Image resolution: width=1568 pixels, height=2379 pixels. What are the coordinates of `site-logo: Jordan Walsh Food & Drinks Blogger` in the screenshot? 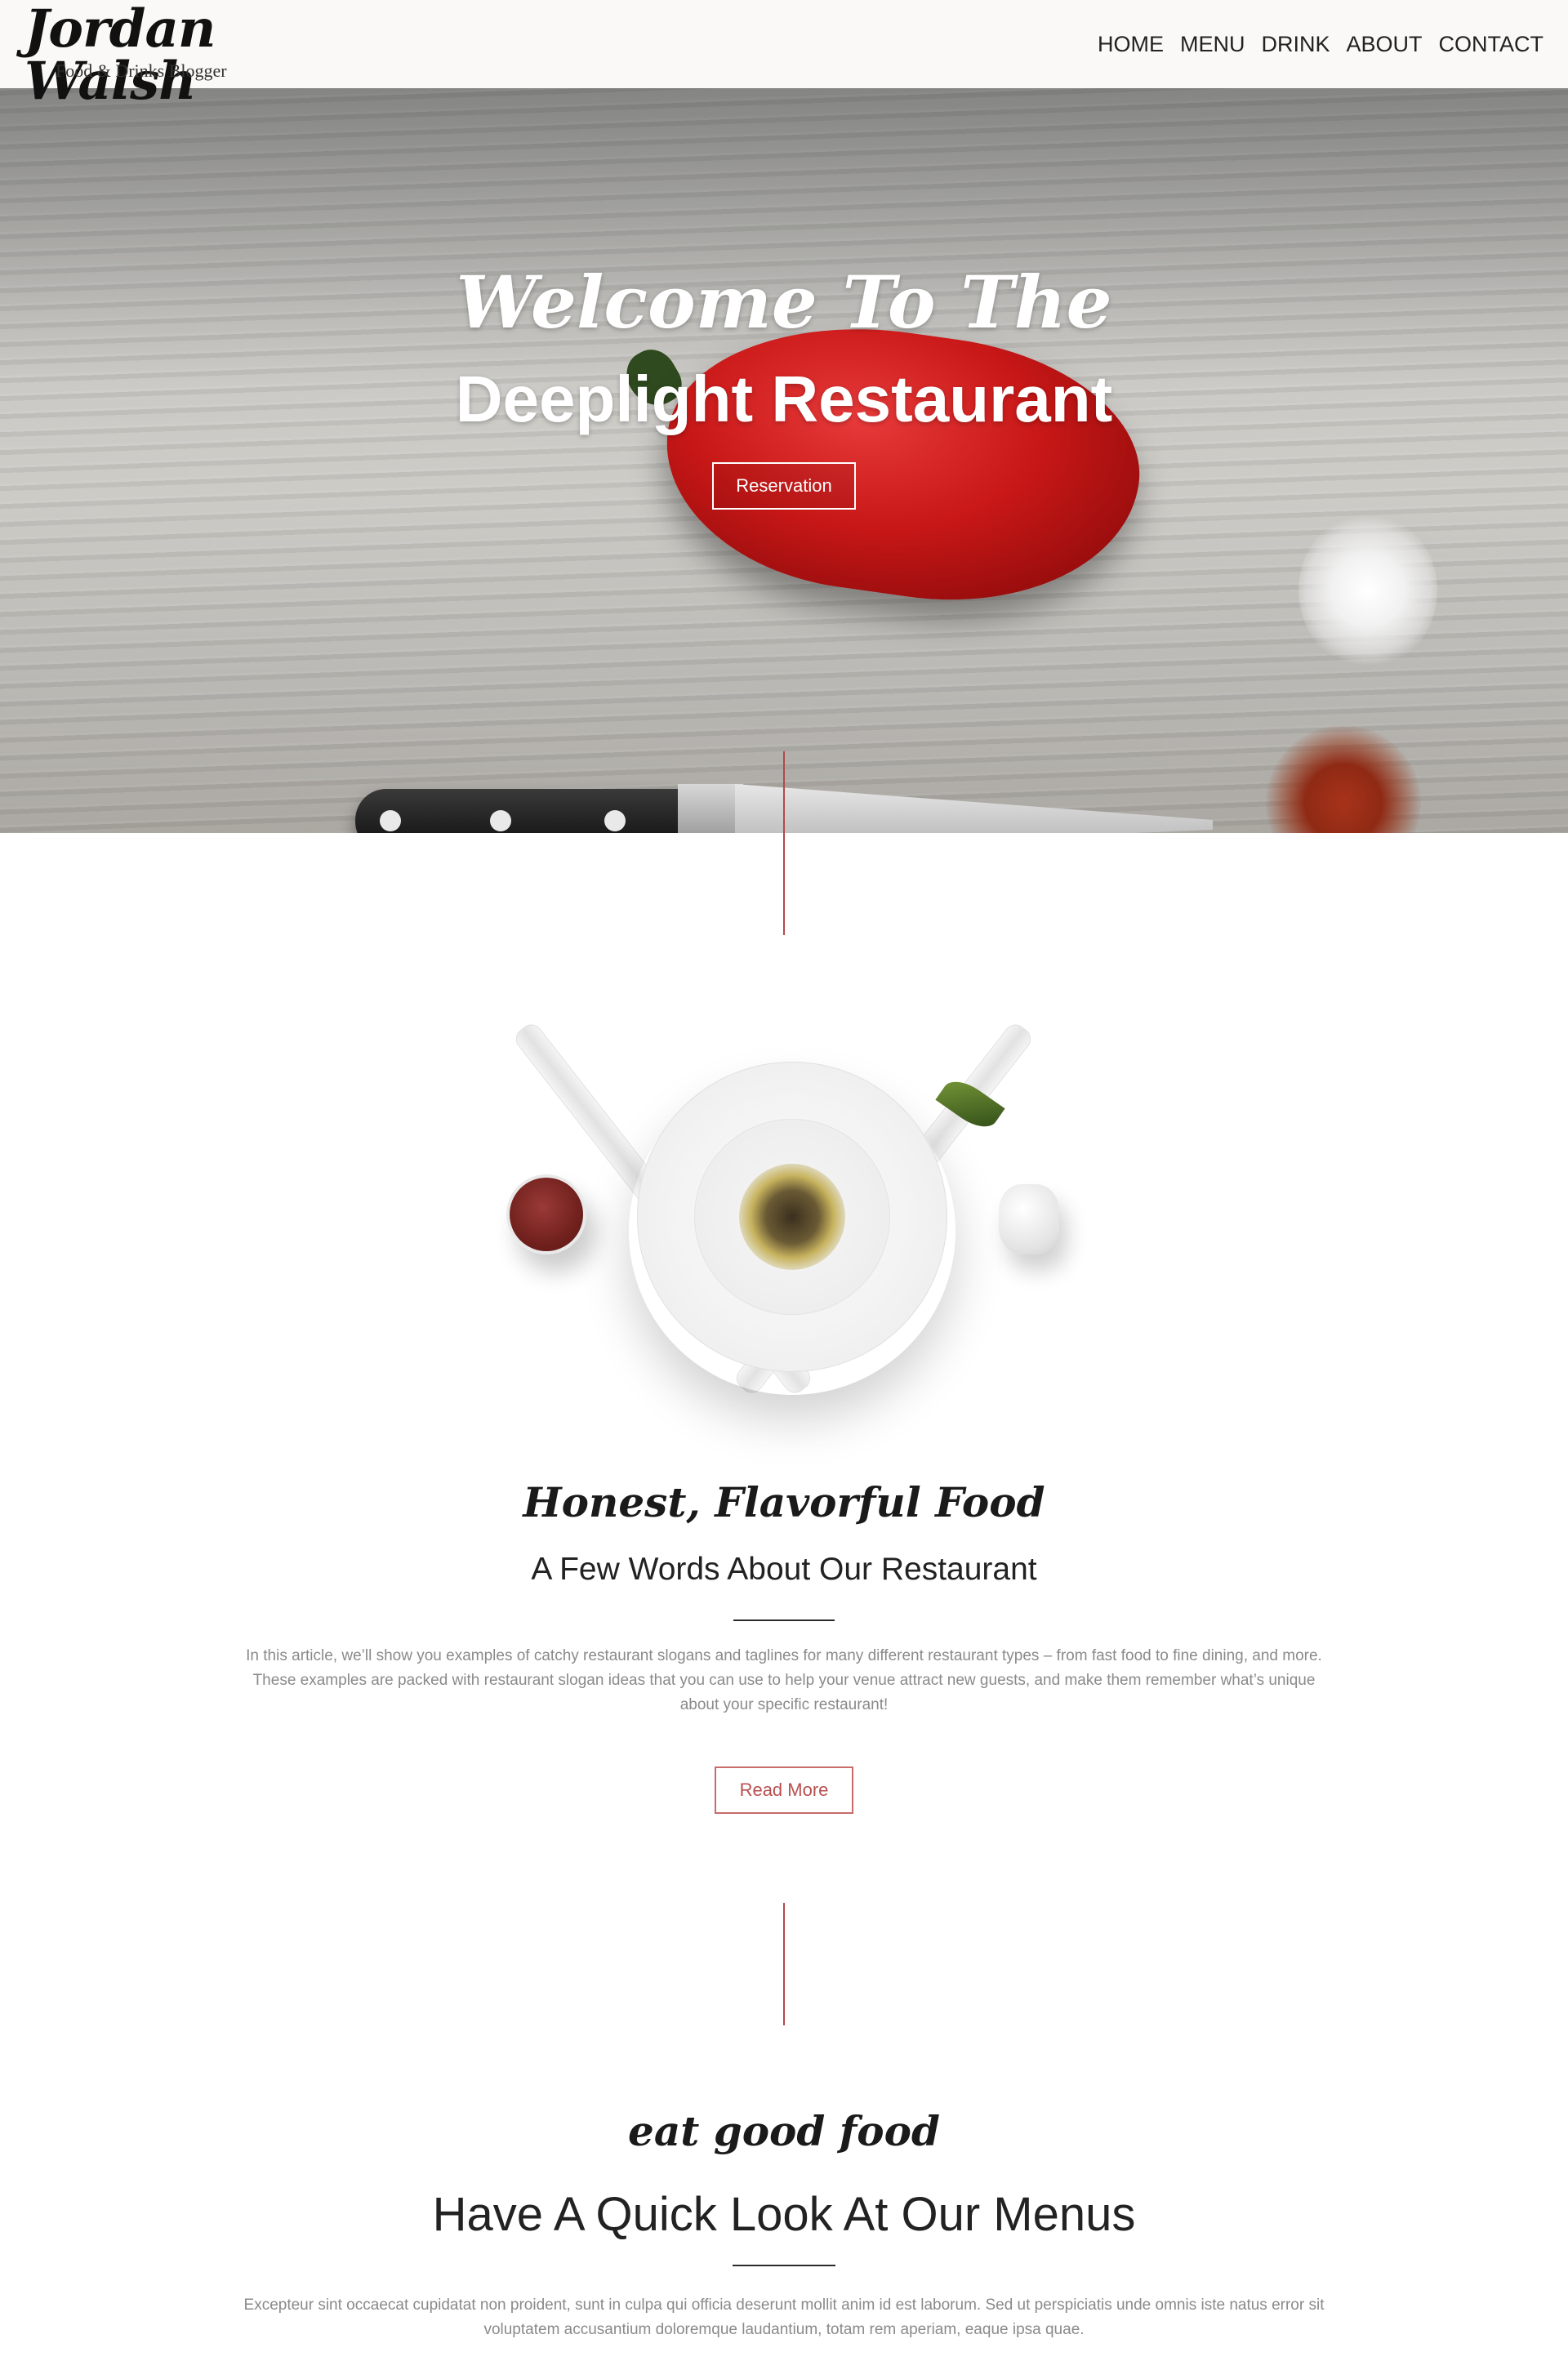 It's located at (163, 55).